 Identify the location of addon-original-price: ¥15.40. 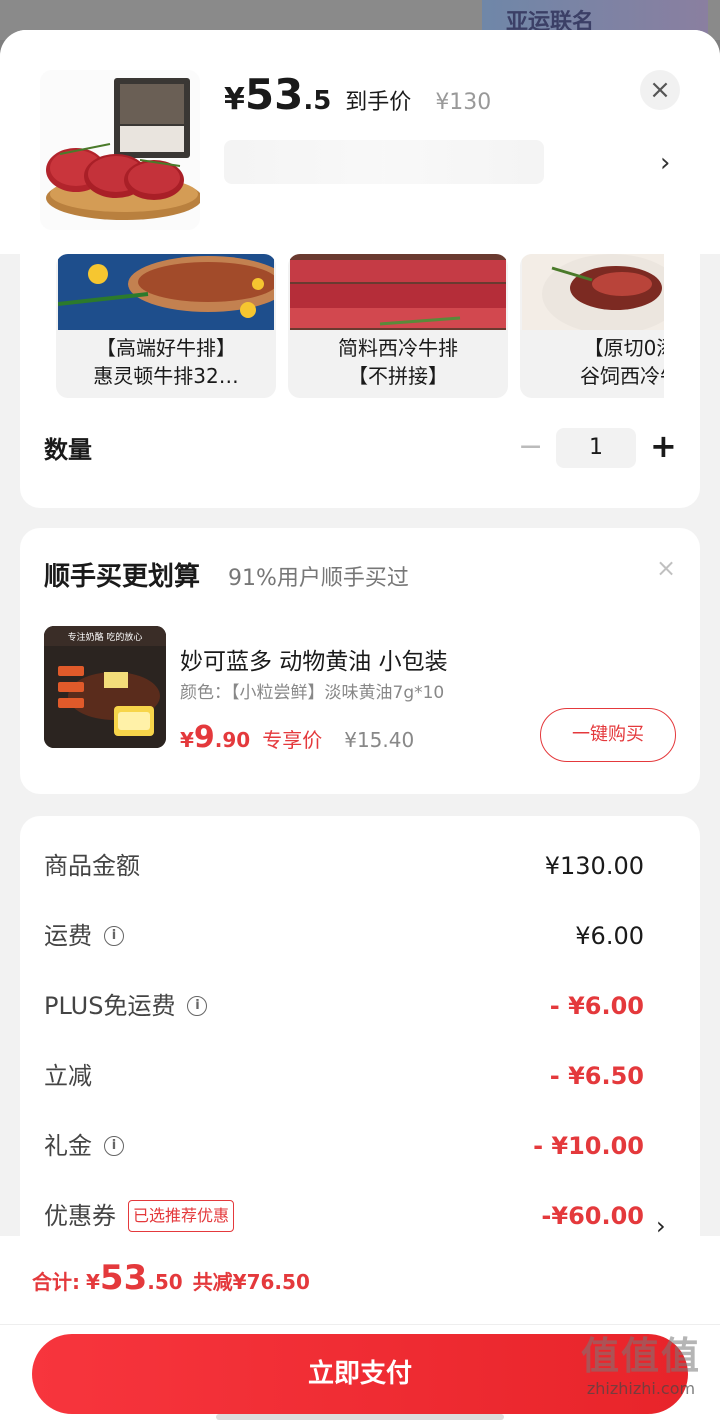
(379, 740).